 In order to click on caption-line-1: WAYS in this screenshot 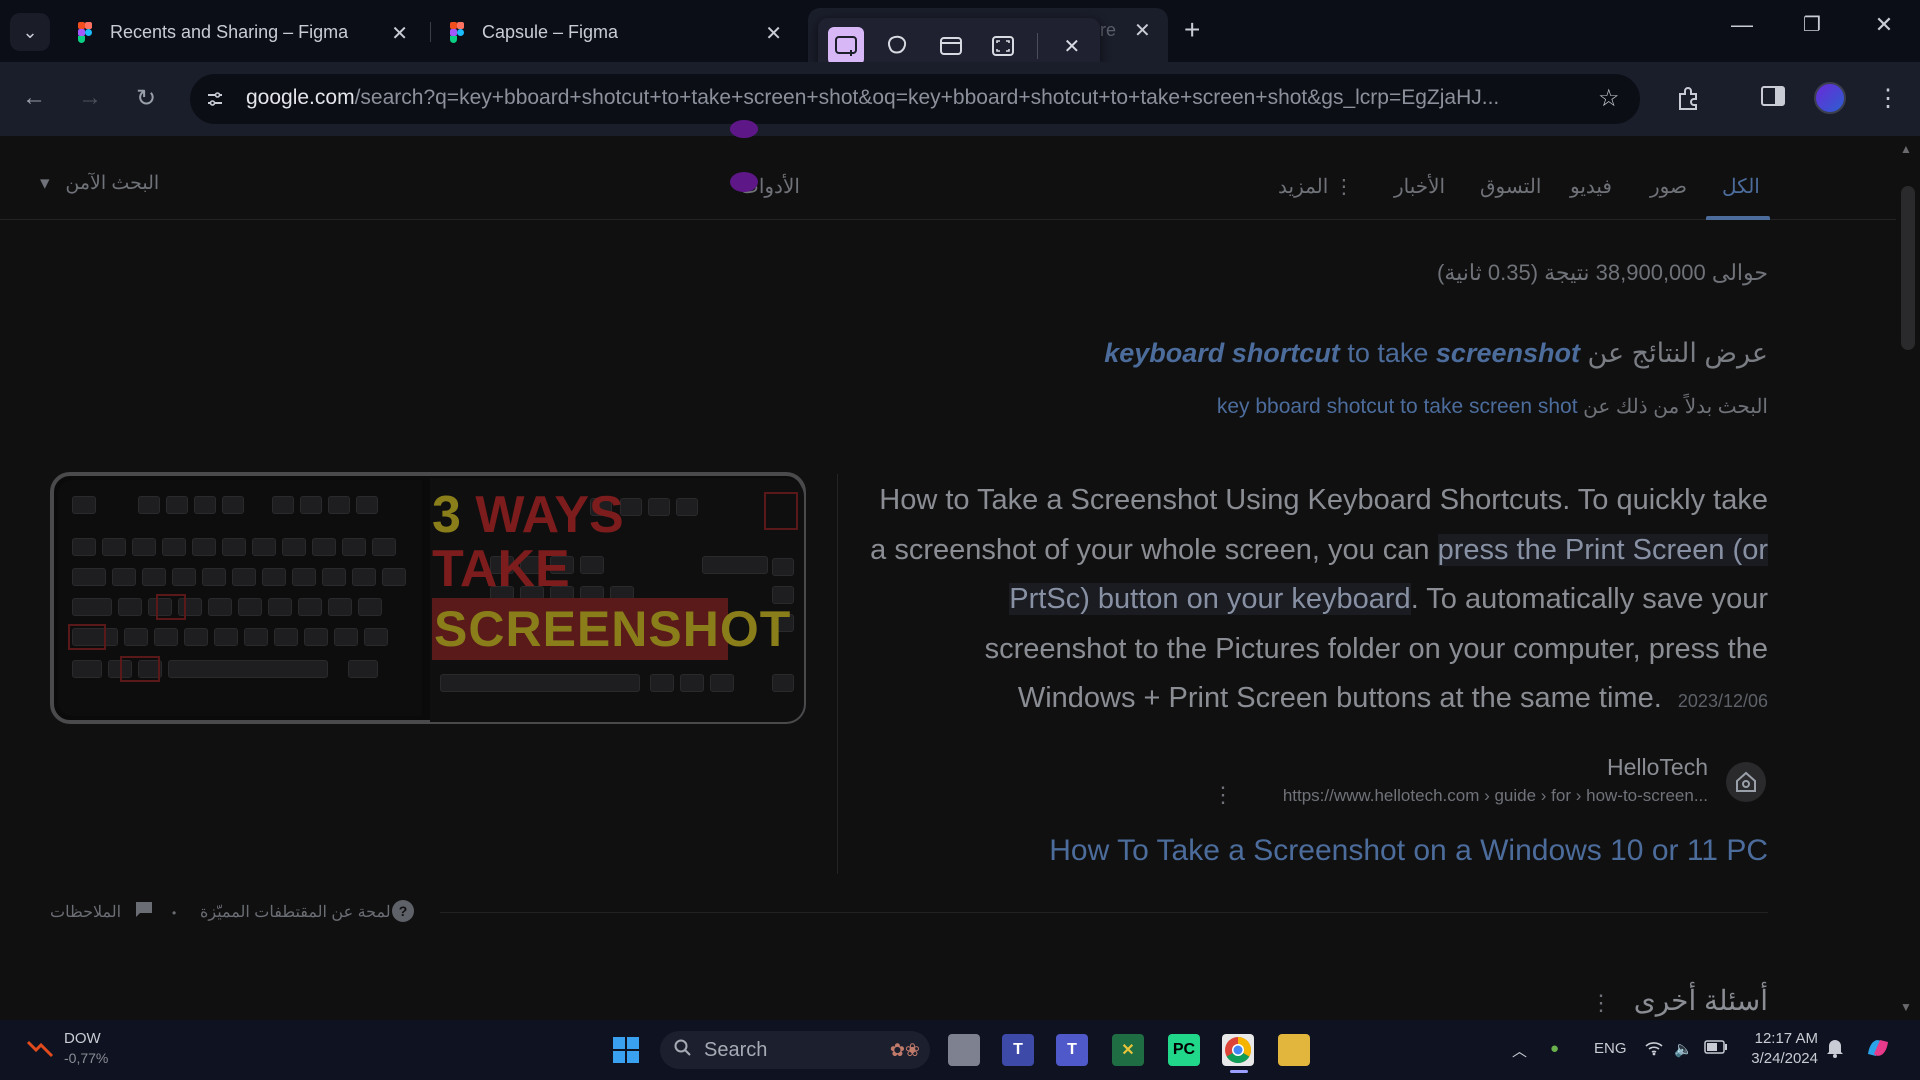, I will do `click(549, 515)`.